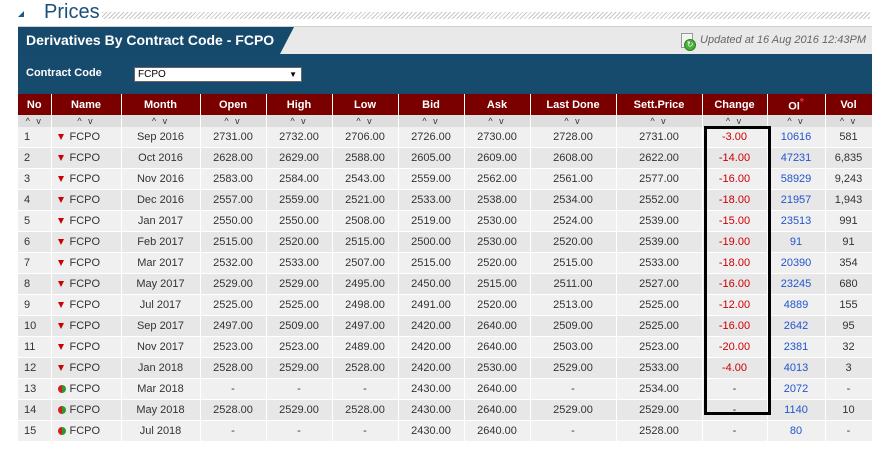  I want to click on row-month: Sep 2016, so click(161, 137).